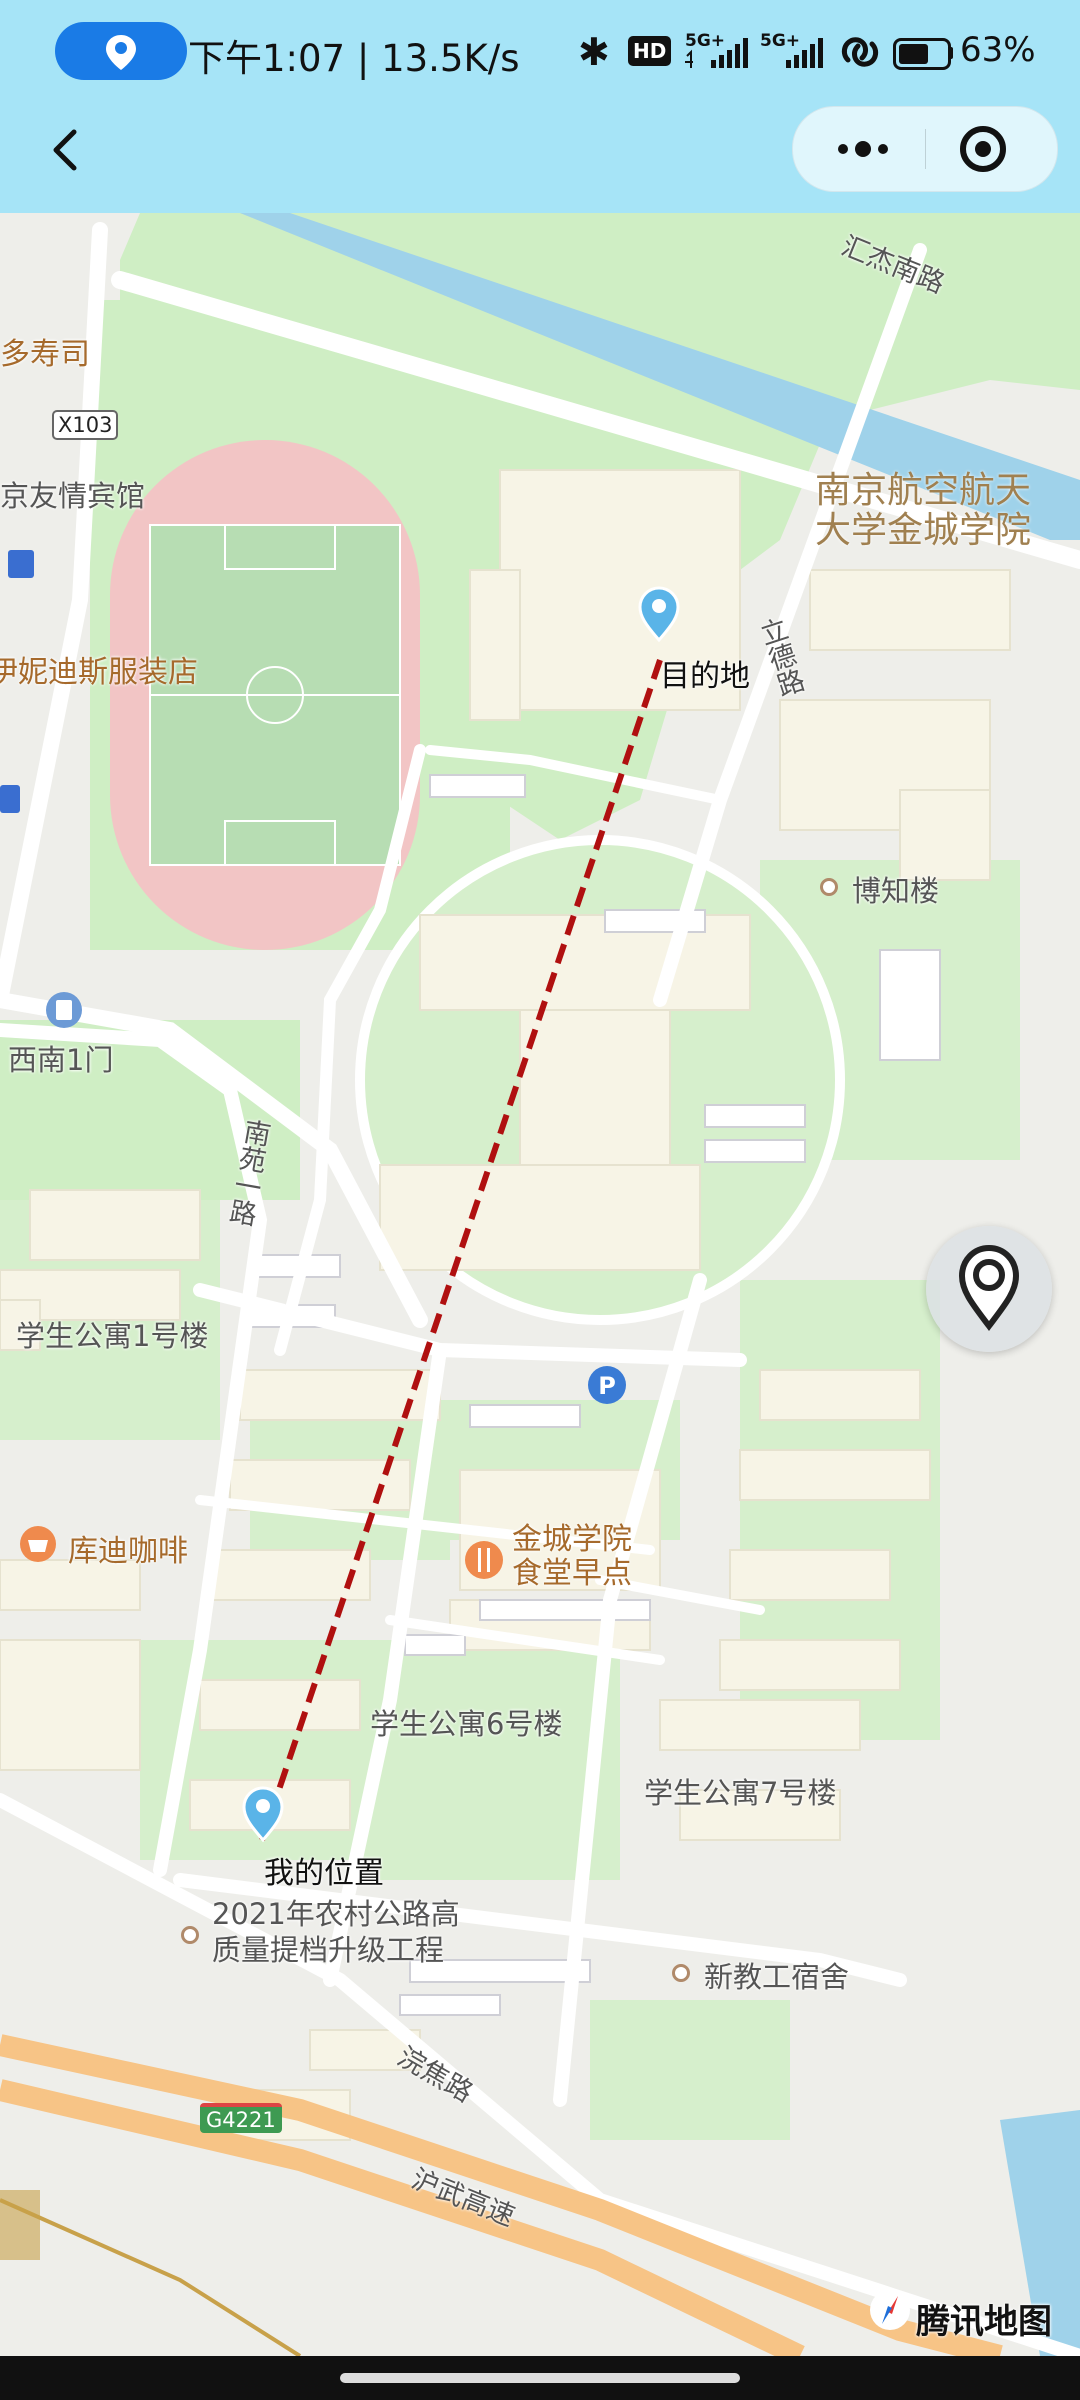 The image size is (1080, 2400). Describe the element at coordinates (466, 1724) in the screenshot. I see `poi-label-dorm6: 学生公寓6号楼` at that location.